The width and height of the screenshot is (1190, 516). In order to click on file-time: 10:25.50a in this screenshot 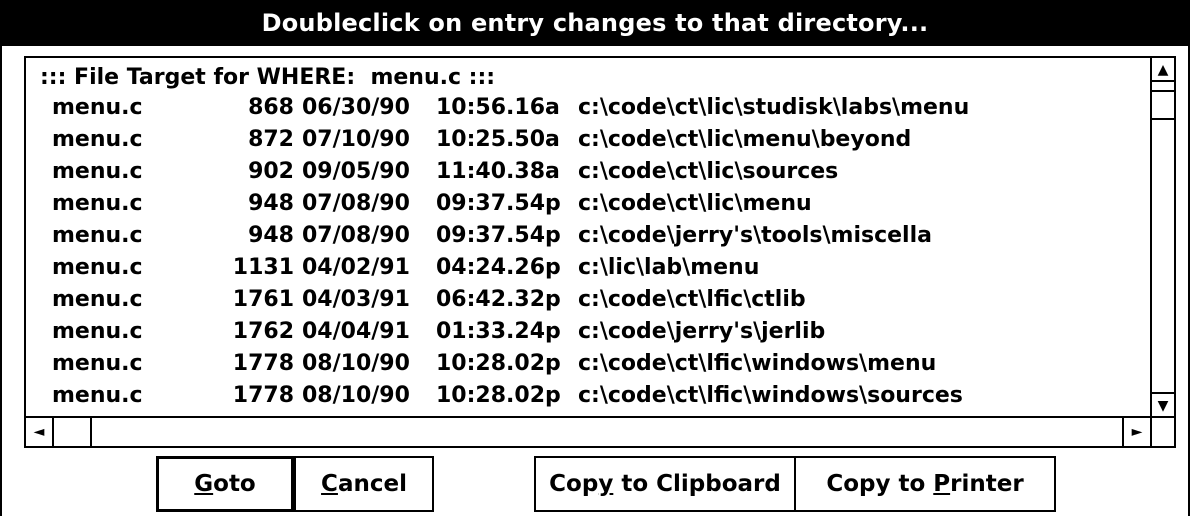, I will do `click(498, 139)`.